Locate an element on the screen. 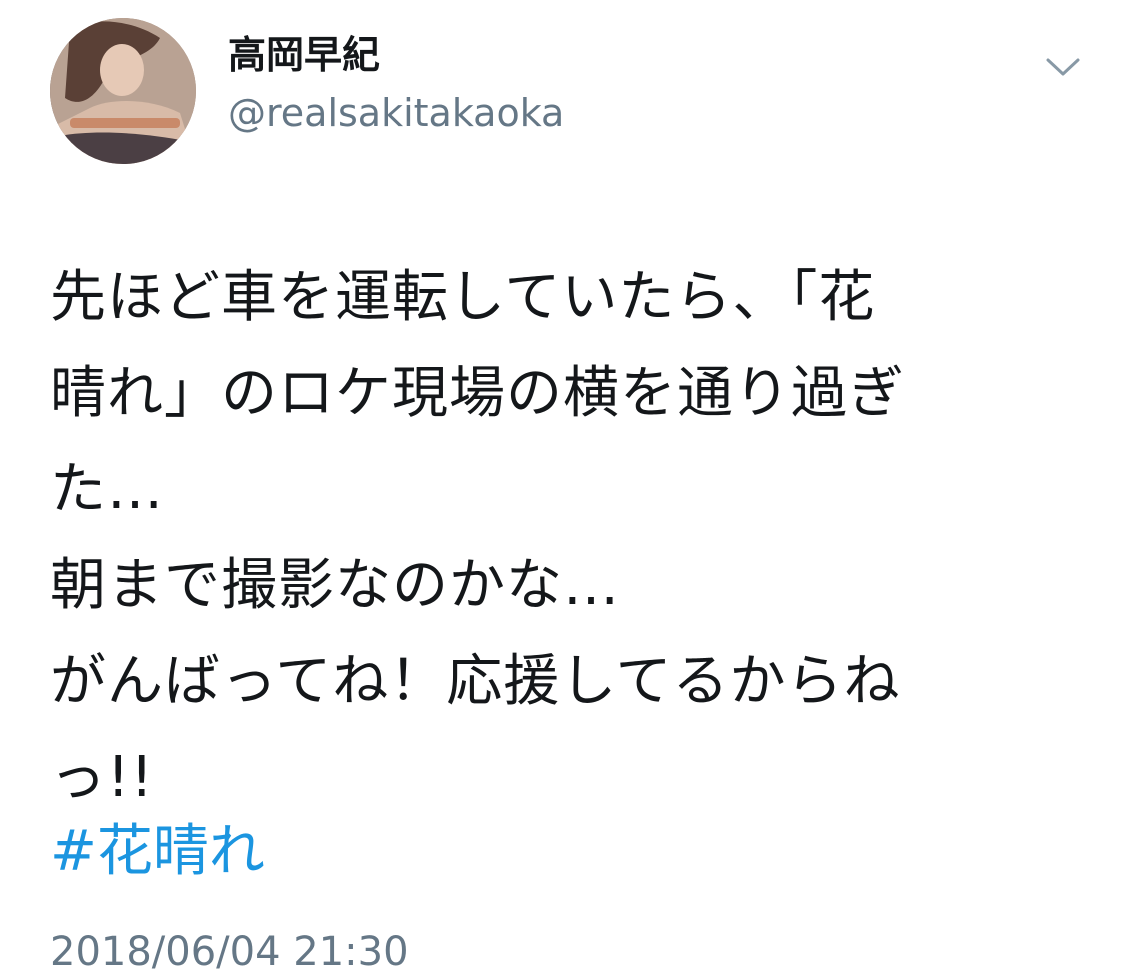 The width and height of the screenshot is (1125, 978). display-name: 高岡早紀 is located at coordinates (304, 55).